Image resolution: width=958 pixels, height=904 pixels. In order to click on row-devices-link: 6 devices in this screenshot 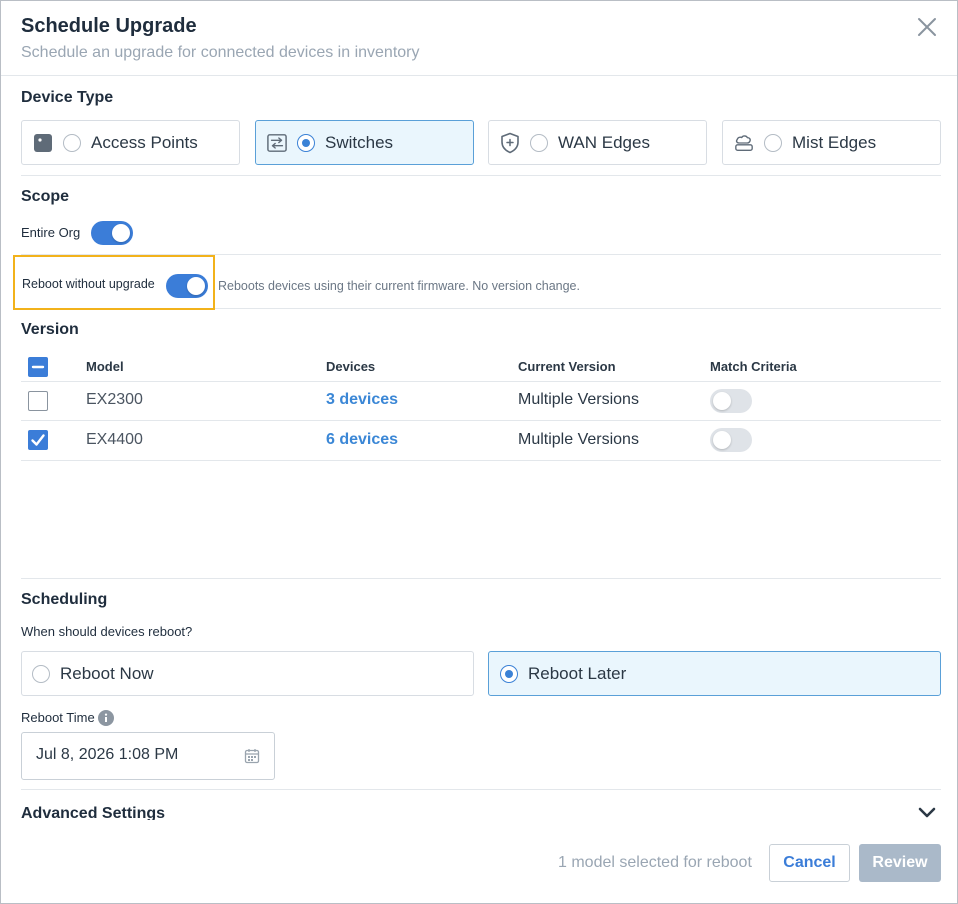, I will do `click(362, 440)`.